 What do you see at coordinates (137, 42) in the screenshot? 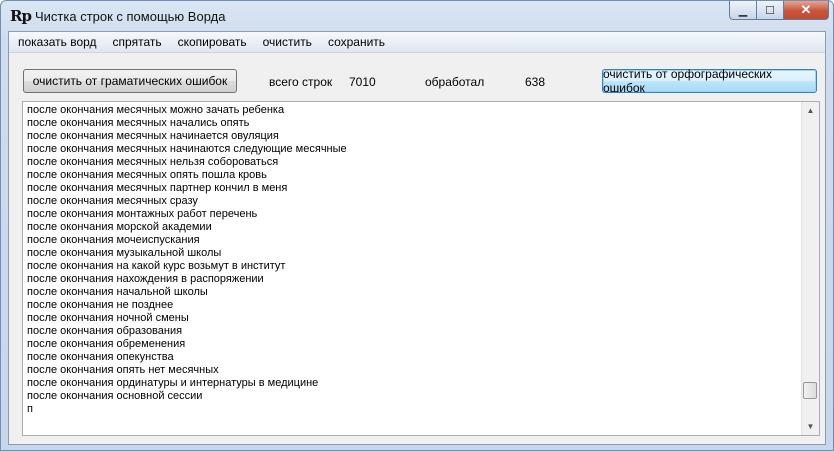
I see `menu-hide: спрятать` at bounding box center [137, 42].